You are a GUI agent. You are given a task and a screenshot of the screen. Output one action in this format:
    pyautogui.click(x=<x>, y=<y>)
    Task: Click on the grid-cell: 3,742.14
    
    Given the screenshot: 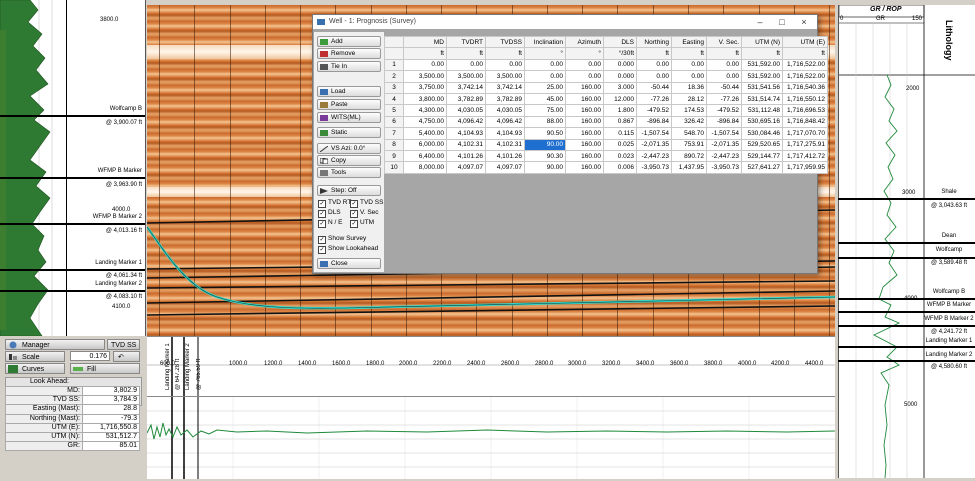 What is the action you would take?
    pyautogui.click(x=505, y=87)
    